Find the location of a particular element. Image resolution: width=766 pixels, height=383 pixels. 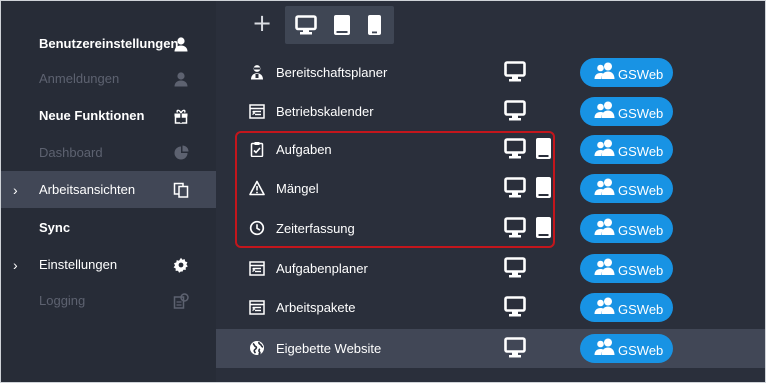

clipboard-check-icon is located at coordinates (257, 149).